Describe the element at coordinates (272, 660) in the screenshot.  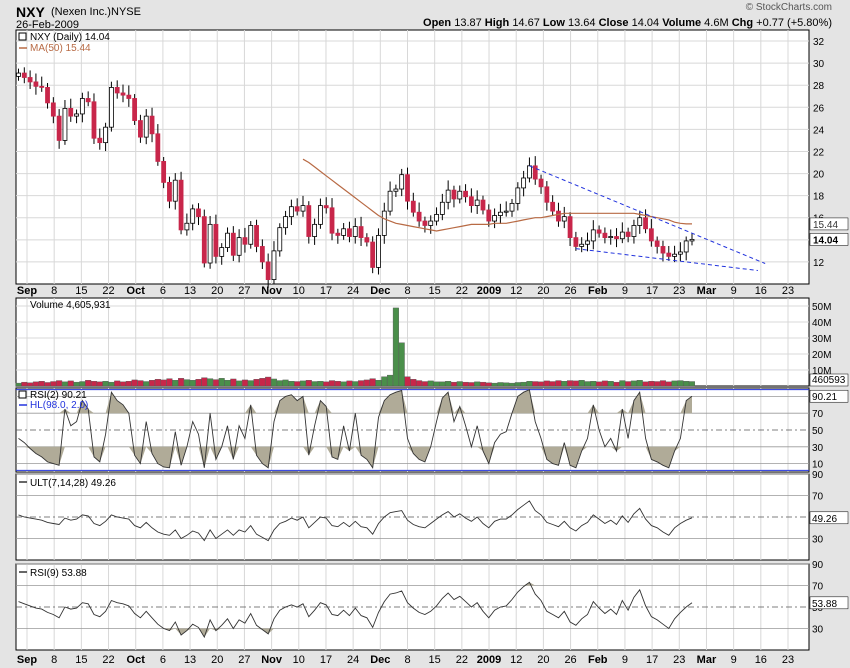
I see `x-label-bottom: Nov` at that location.